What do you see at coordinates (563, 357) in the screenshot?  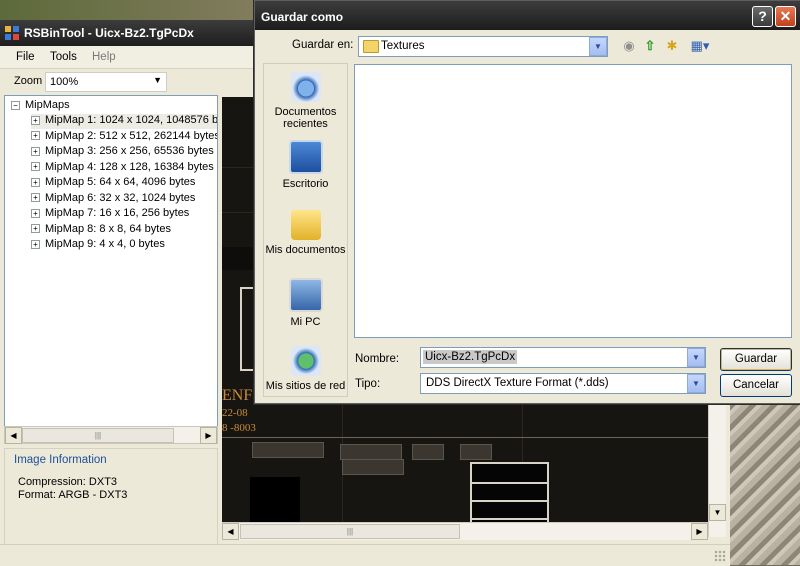 I see `file-name-input: Uicx-Bz2.TgPcDx ▼` at bounding box center [563, 357].